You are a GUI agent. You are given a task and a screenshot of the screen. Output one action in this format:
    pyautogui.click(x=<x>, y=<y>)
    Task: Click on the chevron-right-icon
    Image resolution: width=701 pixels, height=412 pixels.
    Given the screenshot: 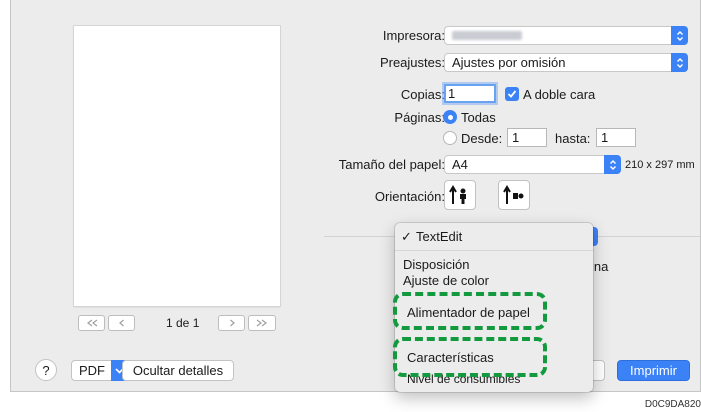 What is the action you would take?
    pyautogui.click(x=232, y=323)
    